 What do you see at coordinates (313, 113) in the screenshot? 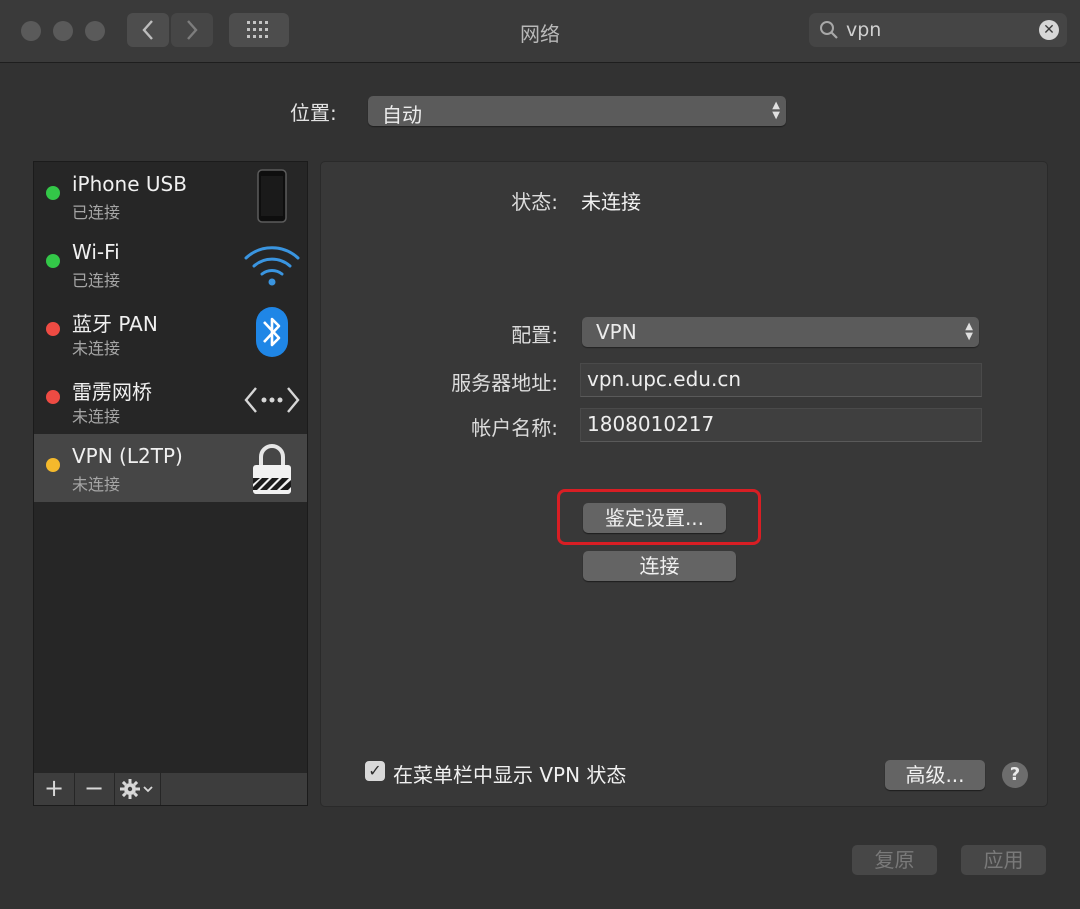
I see `location-label: 位置:` at bounding box center [313, 113].